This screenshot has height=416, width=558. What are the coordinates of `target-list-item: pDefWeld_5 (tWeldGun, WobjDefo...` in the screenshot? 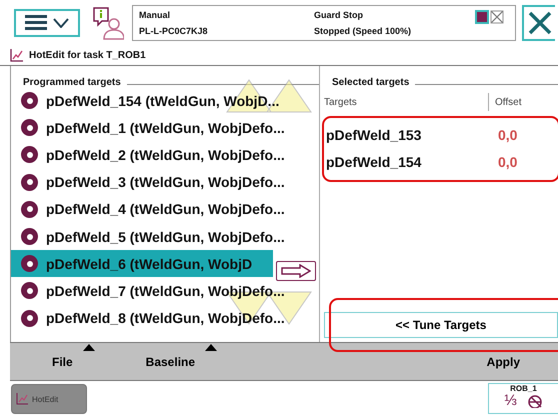 It's located at (165, 236).